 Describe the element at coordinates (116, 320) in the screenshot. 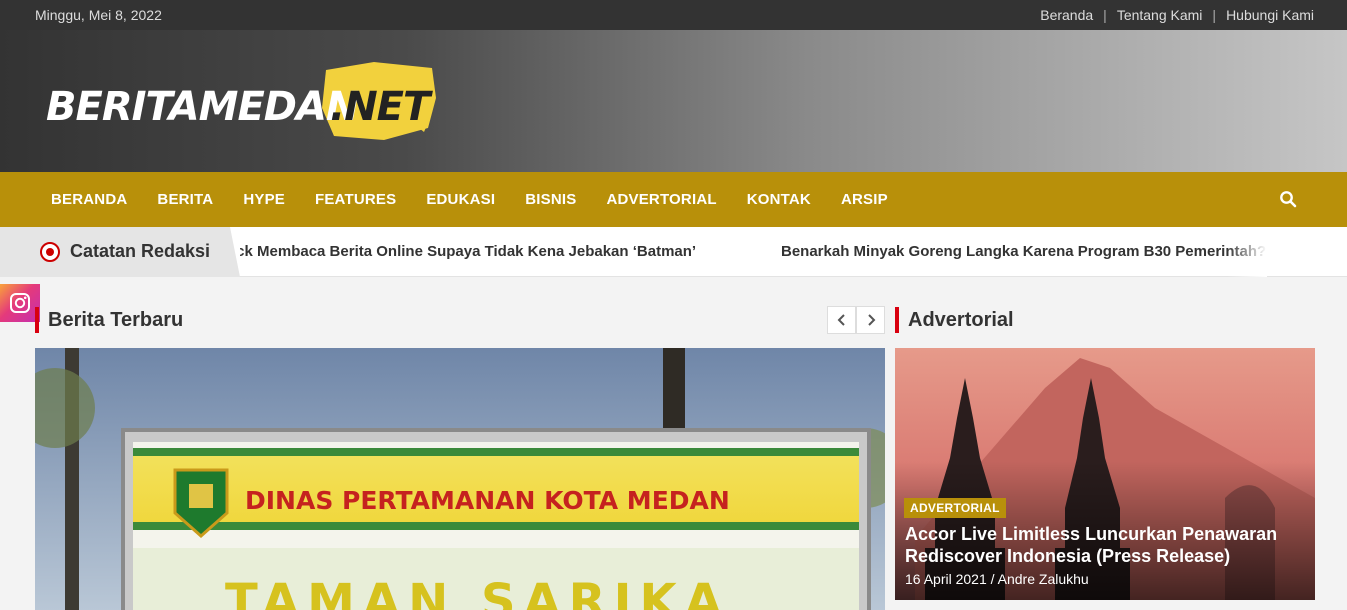

I see `section-title-berita-terbaru: Berita Terbaru` at that location.